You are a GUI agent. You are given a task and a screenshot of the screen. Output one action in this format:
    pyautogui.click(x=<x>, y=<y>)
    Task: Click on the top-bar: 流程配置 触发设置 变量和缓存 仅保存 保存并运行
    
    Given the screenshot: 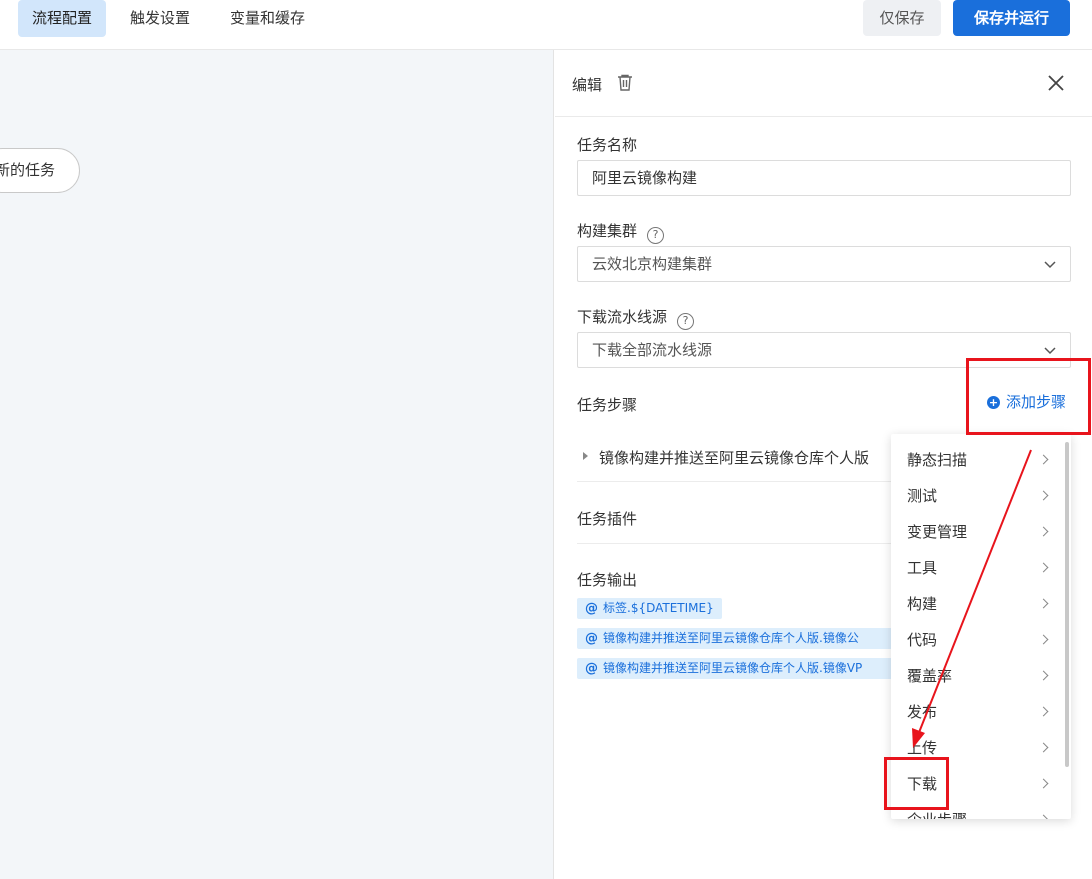 What is the action you would take?
    pyautogui.click(x=546, y=25)
    